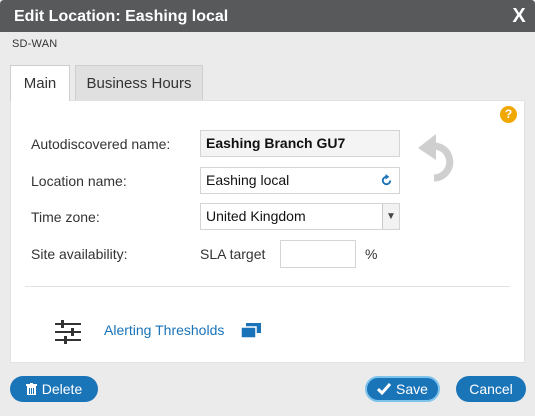 The image size is (535, 416). Describe the element at coordinates (65, 217) in the screenshot. I see `time-zone-label: Time zone:` at that location.